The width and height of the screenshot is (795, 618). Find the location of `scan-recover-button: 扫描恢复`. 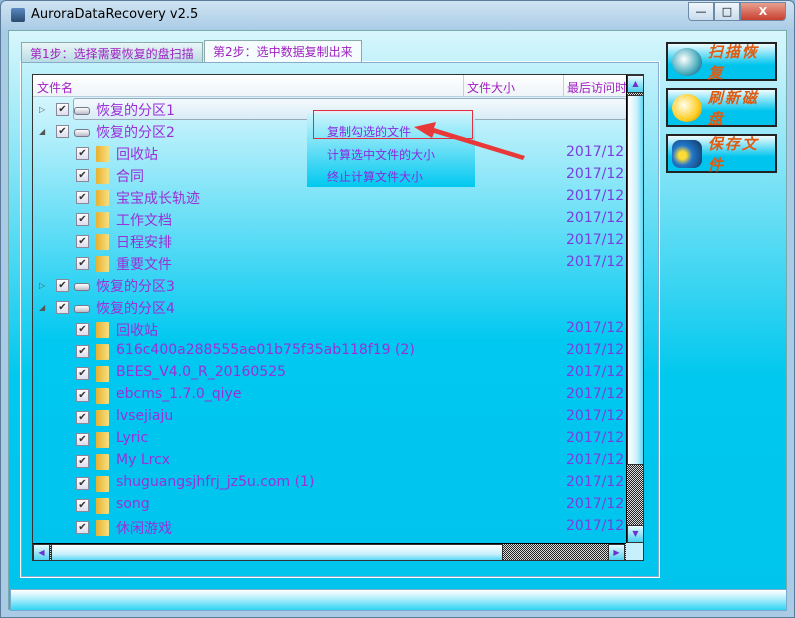

scan-recover-button: 扫描恢复 is located at coordinates (721, 62).